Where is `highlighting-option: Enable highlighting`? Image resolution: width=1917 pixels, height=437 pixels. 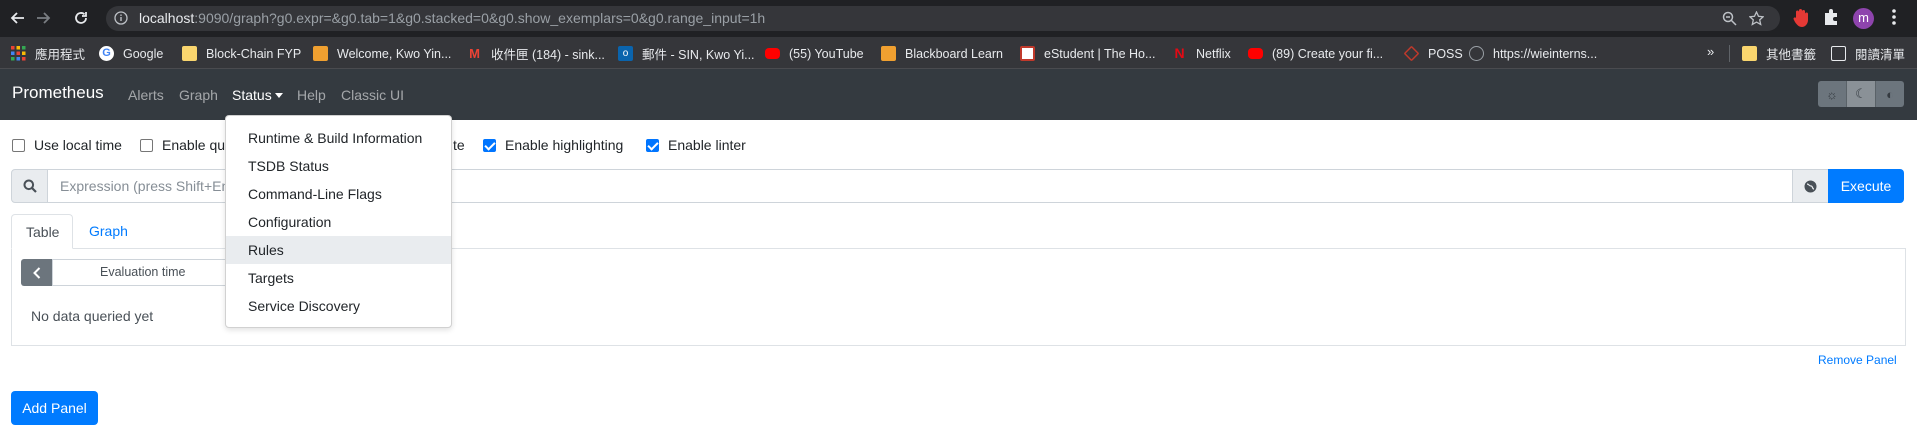 highlighting-option: Enable highlighting is located at coordinates (553, 145).